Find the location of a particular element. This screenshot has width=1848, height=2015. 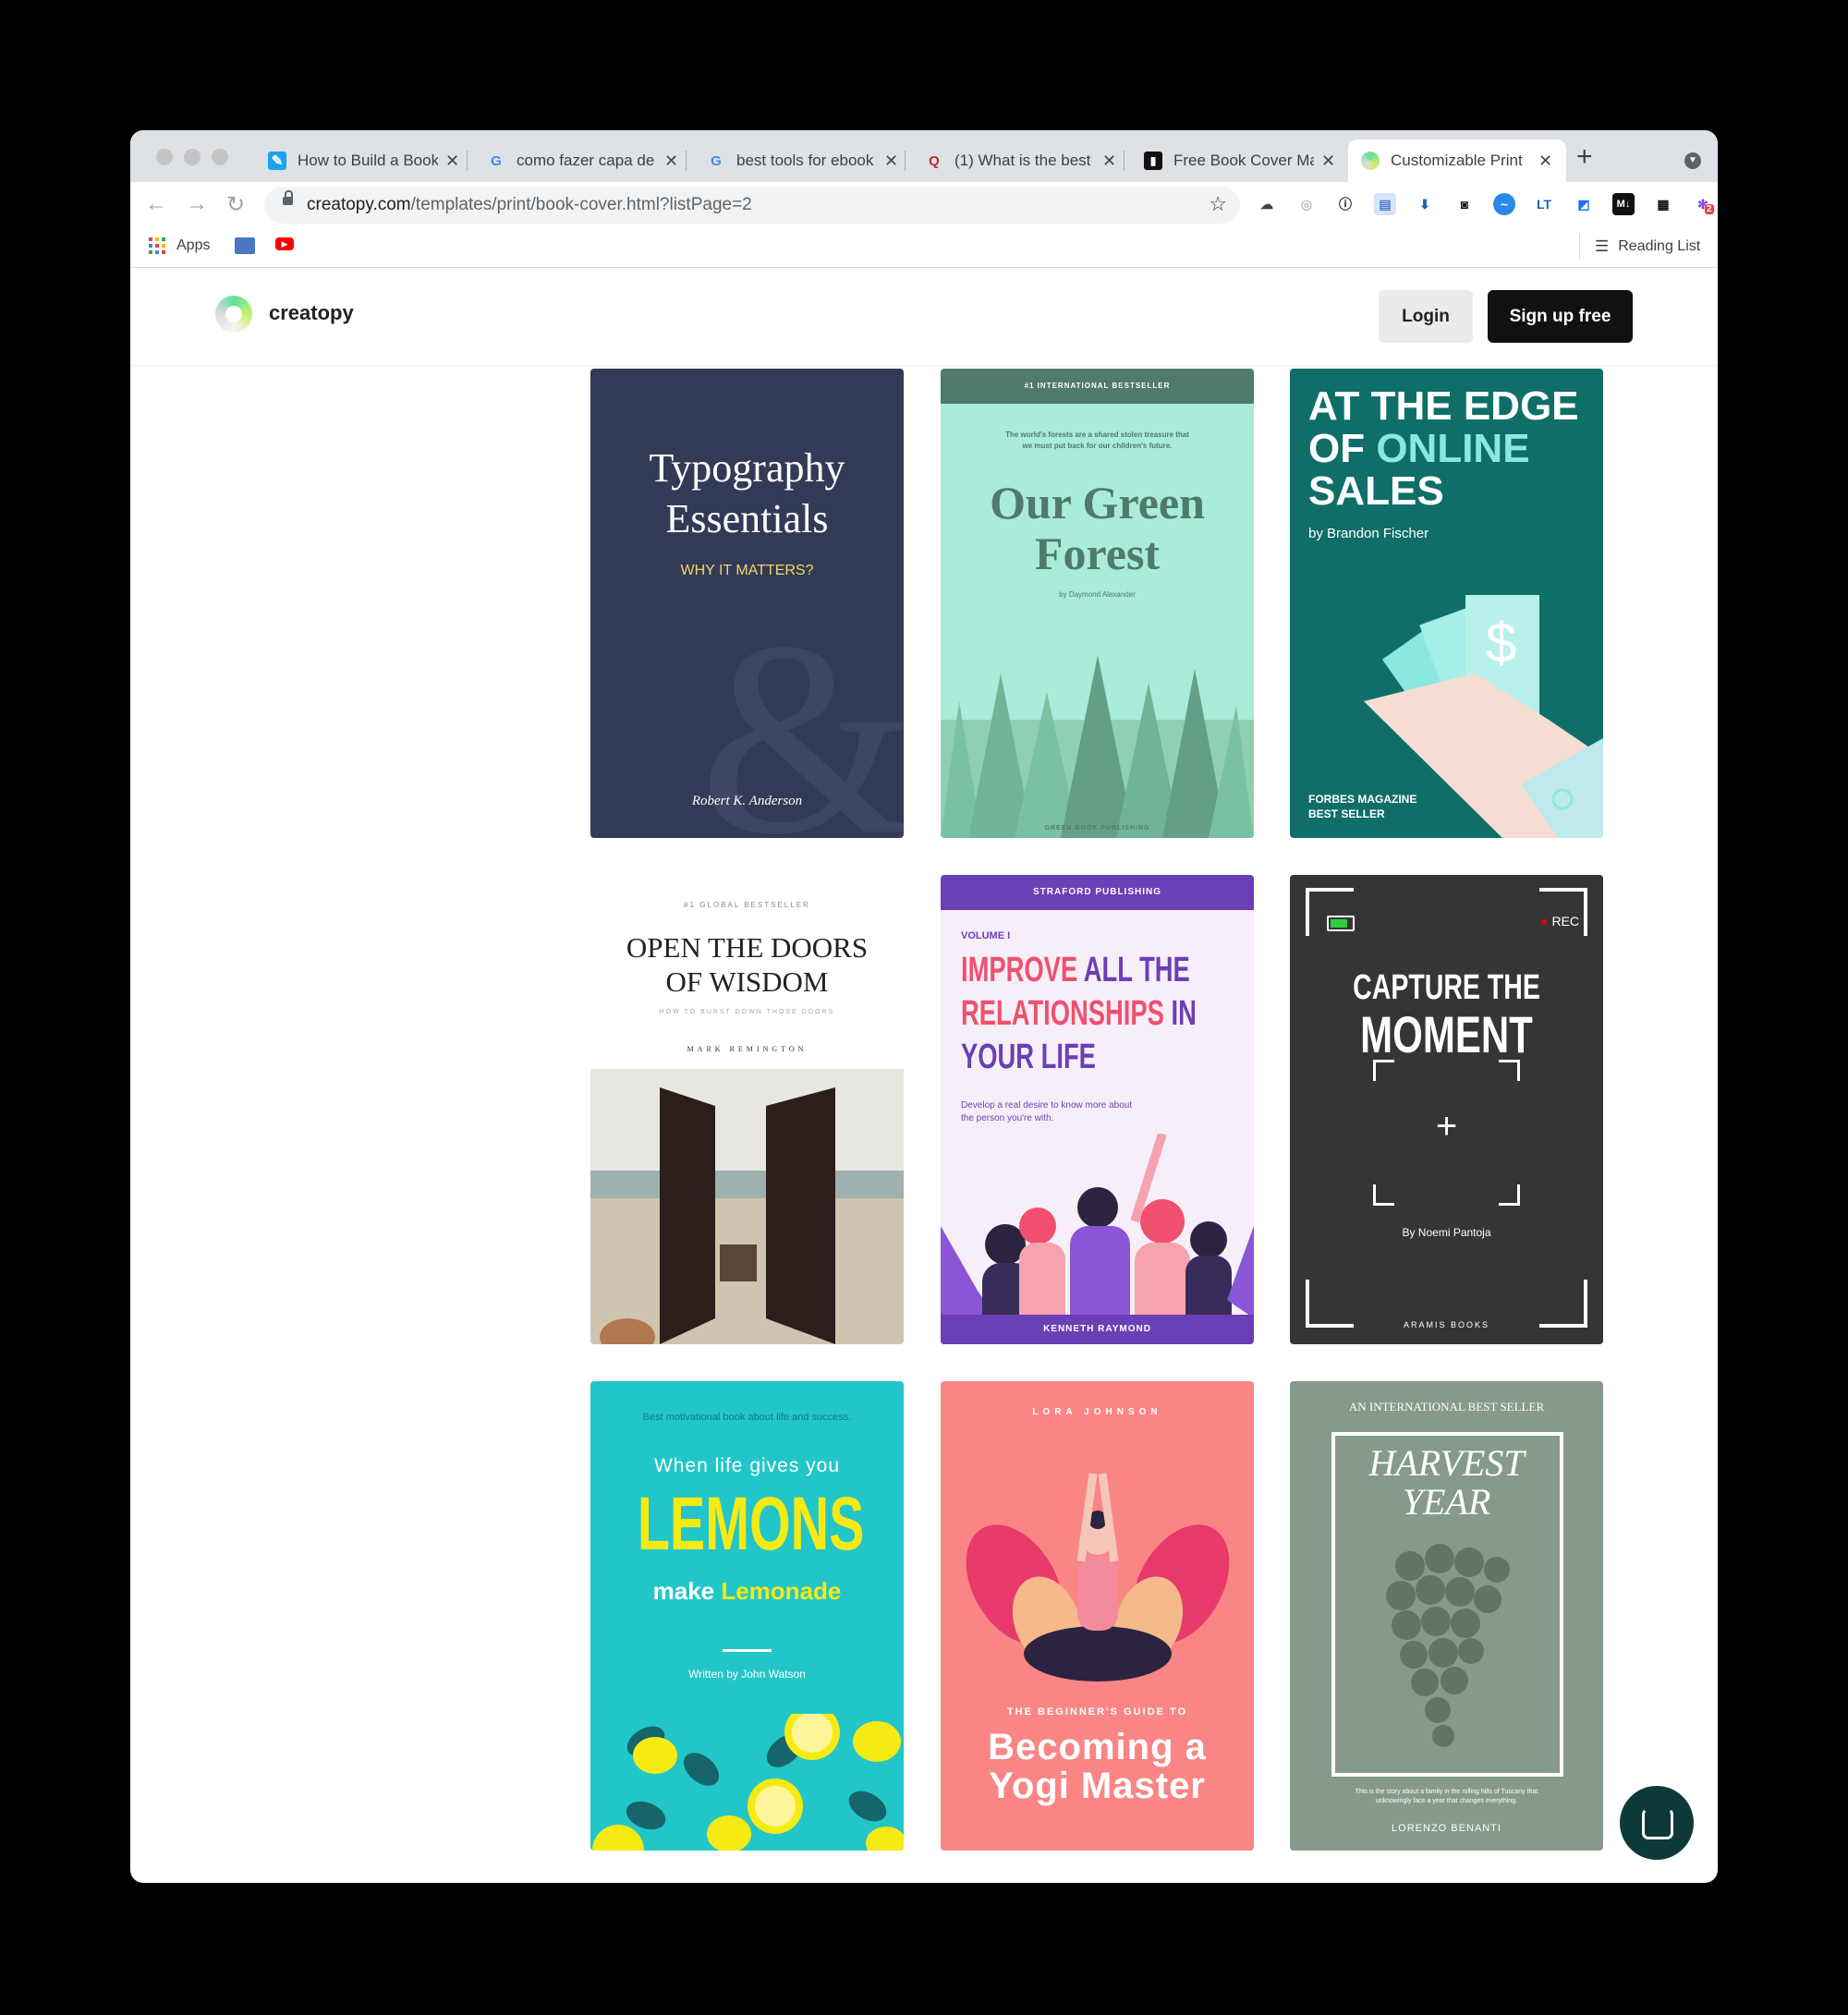

cover-author: Written by John Watson is located at coordinates (747, 1674).